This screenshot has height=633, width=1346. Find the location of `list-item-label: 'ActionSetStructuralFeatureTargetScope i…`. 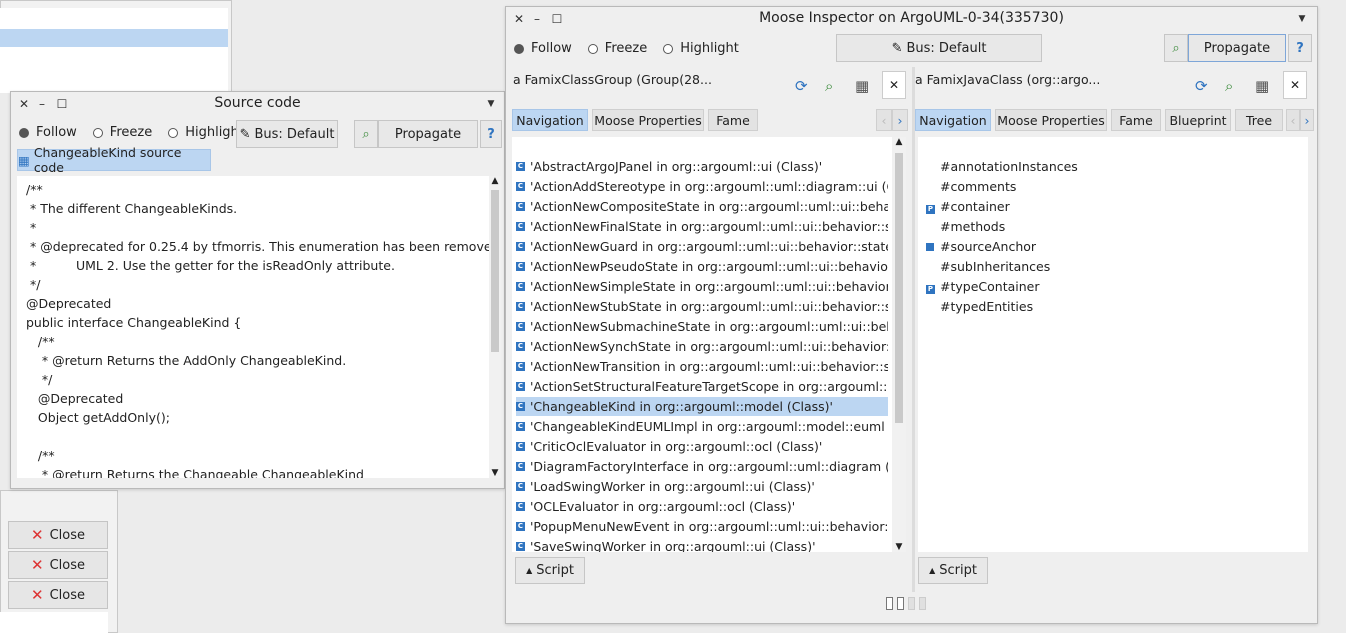

list-item-label: 'ActionSetStructuralFeatureTargetScope i… is located at coordinates (709, 386).